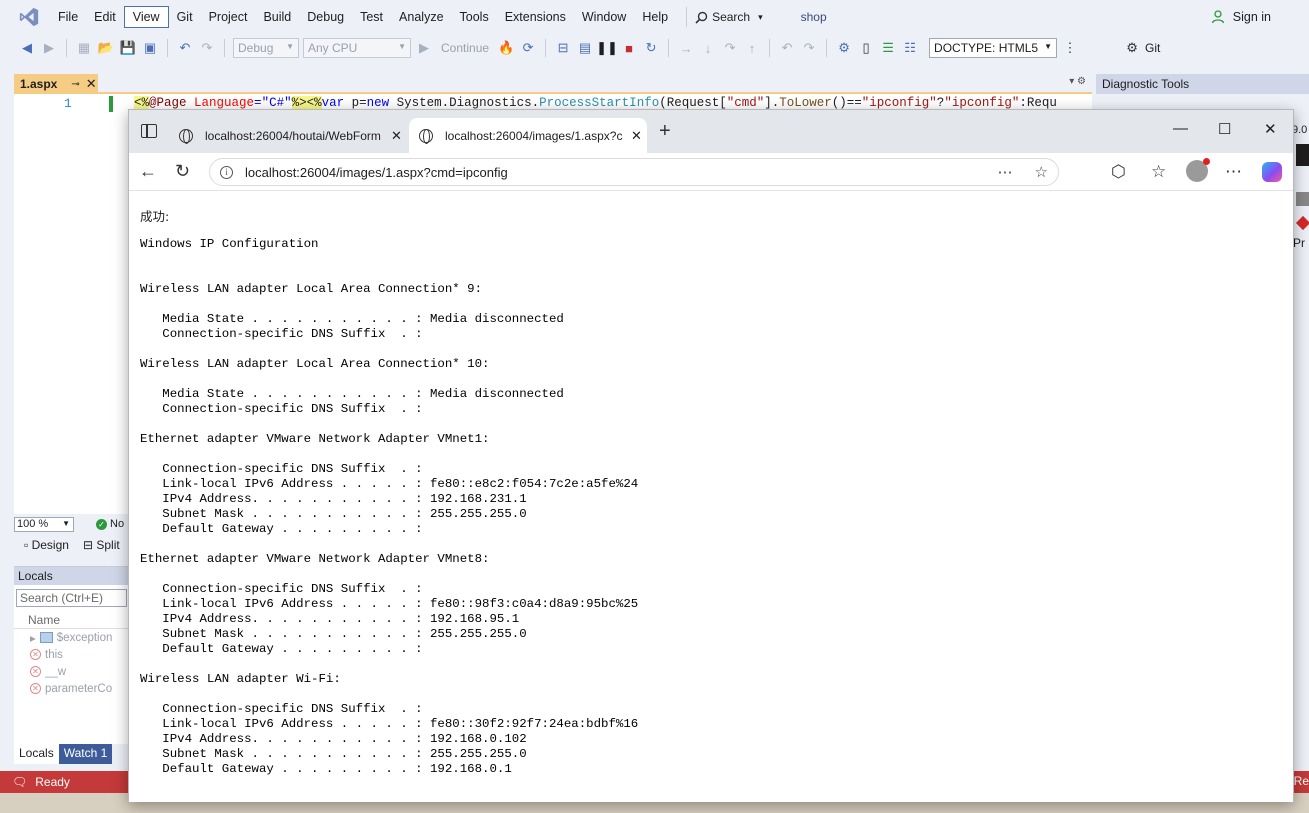 This screenshot has height=813, width=1309. Describe the element at coordinates (563, 48) in the screenshot. I see `browser-link-icon: ⊟` at that location.